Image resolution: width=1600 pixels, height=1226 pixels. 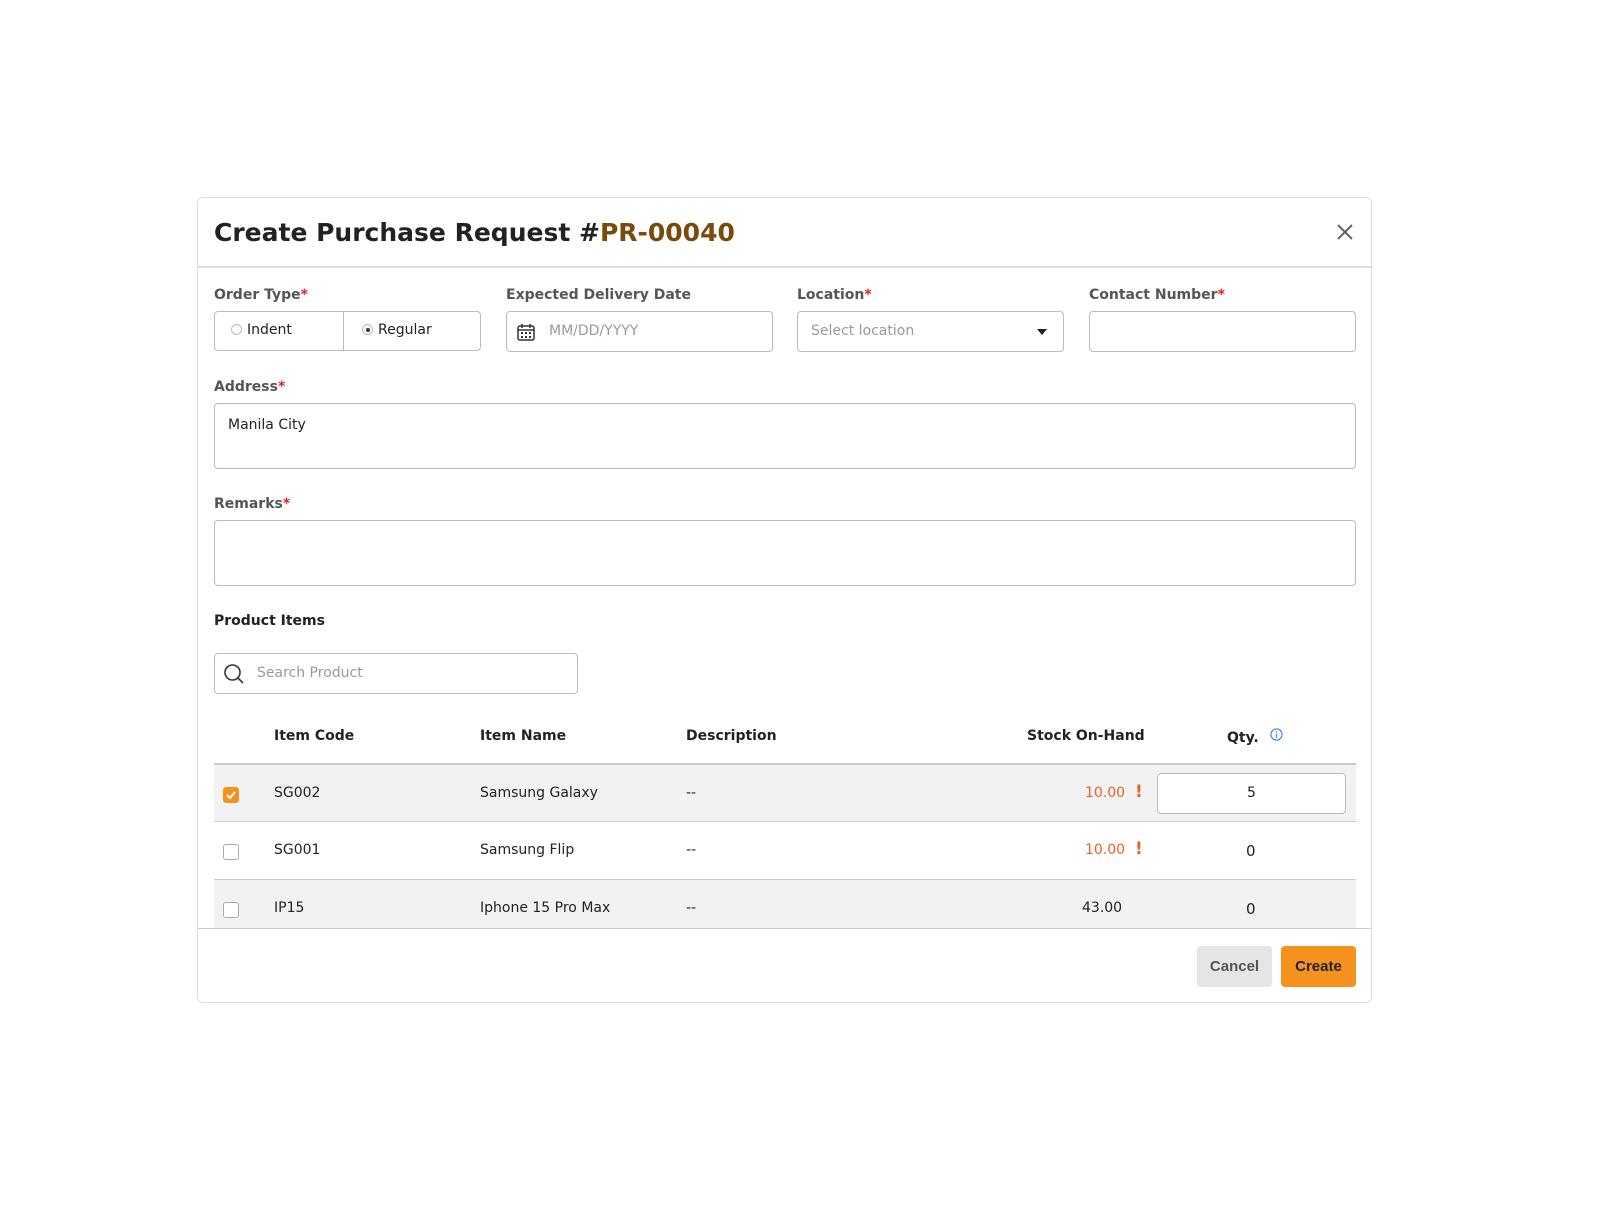 What do you see at coordinates (526, 332) in the screenshot?
I see `calendar-icon` at bounding box center [526, 332].